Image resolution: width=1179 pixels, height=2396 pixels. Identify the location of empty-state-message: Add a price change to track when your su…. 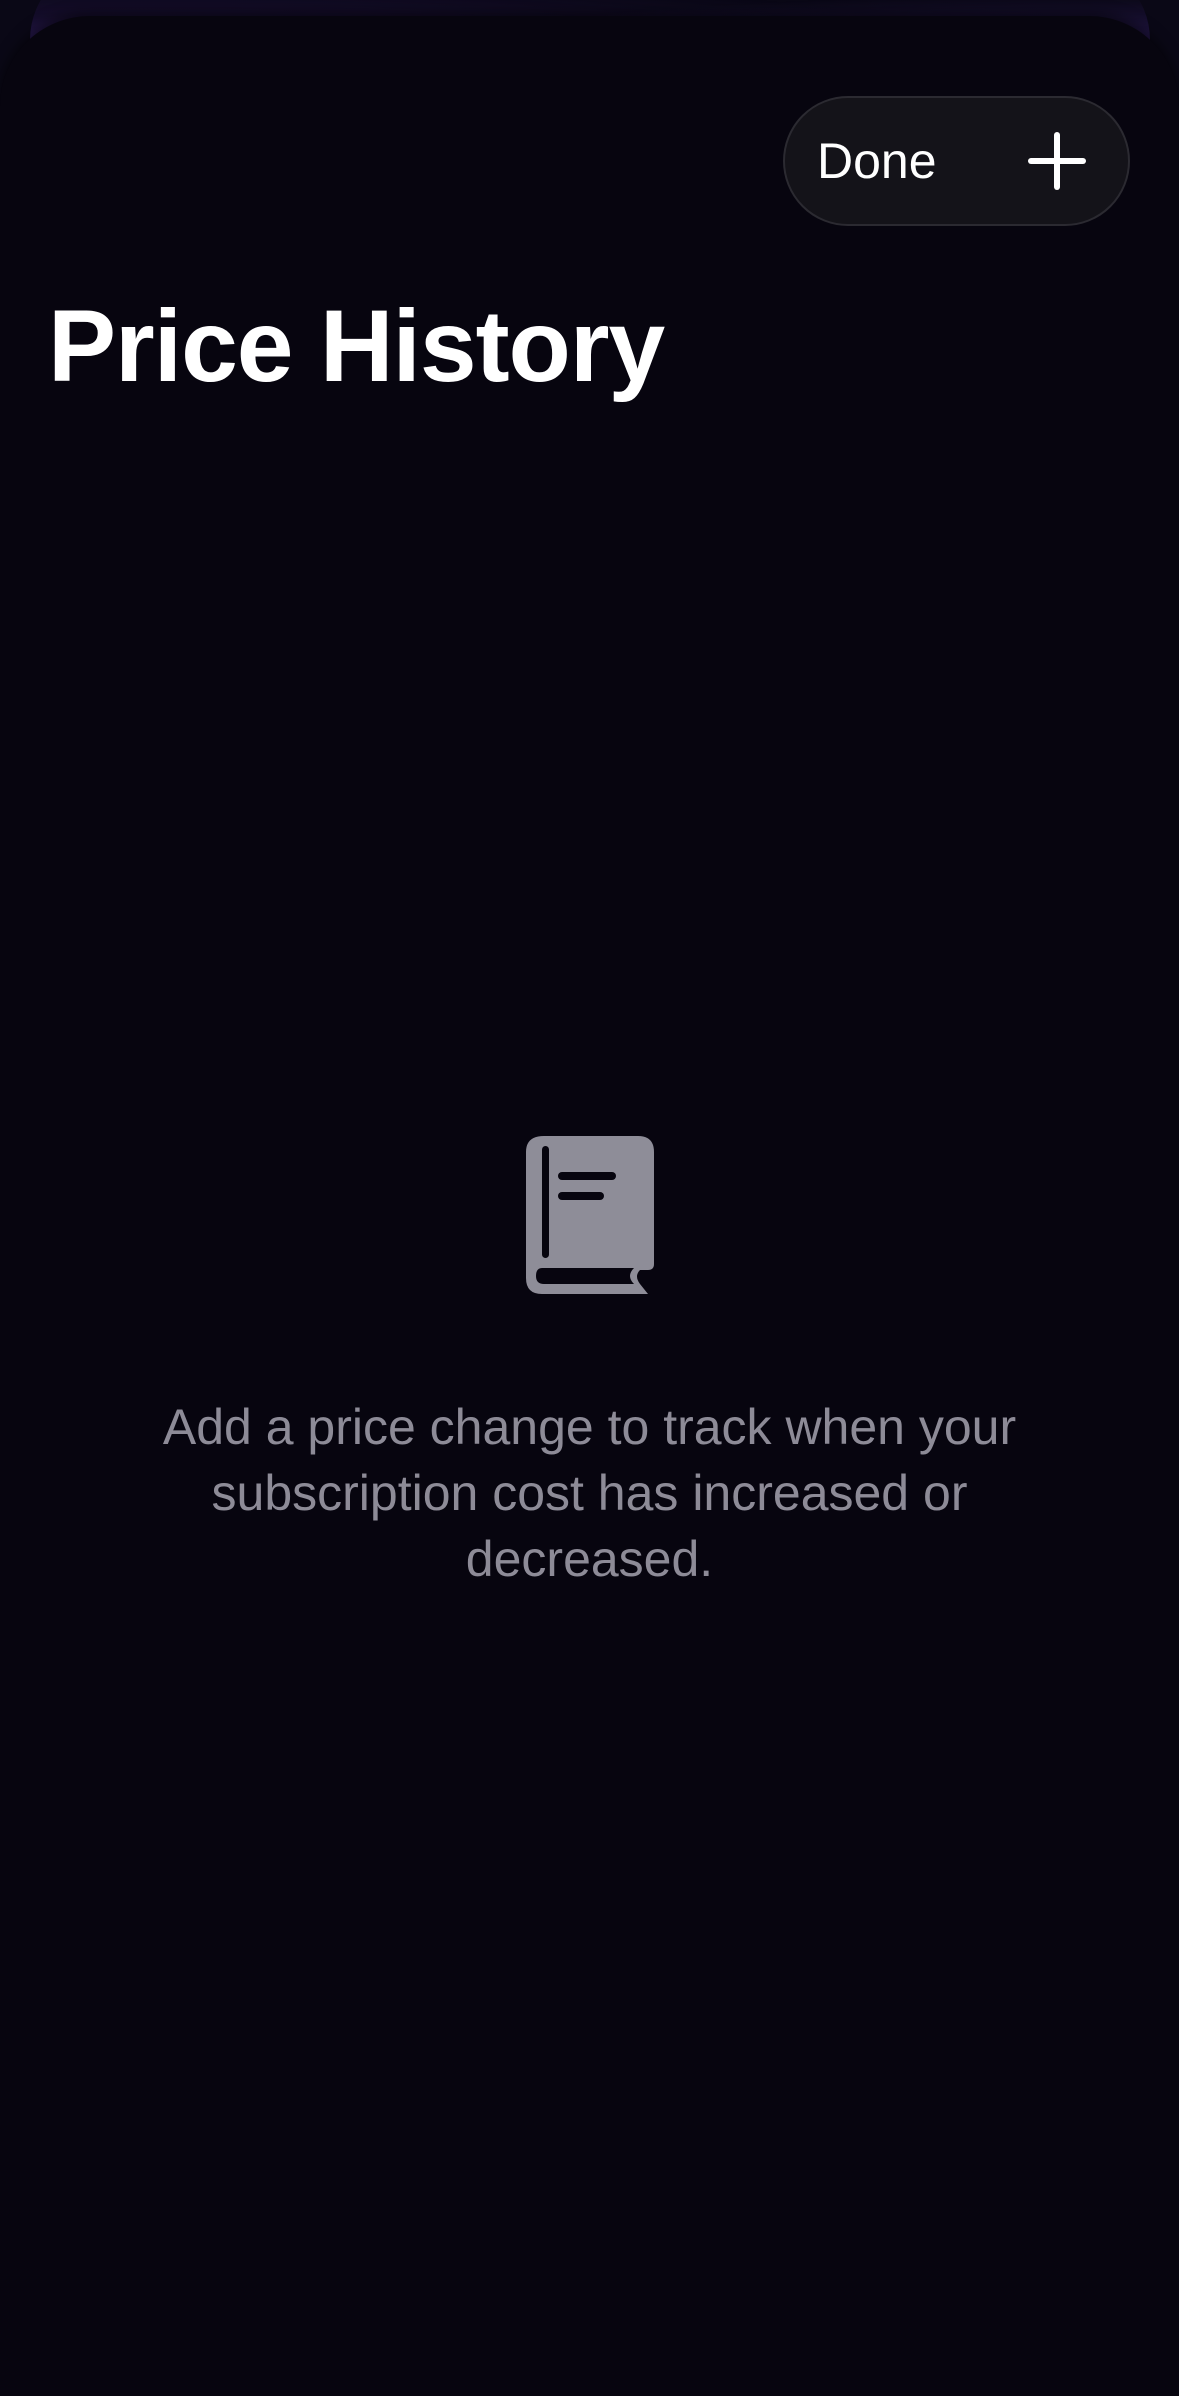
(589, 1493).